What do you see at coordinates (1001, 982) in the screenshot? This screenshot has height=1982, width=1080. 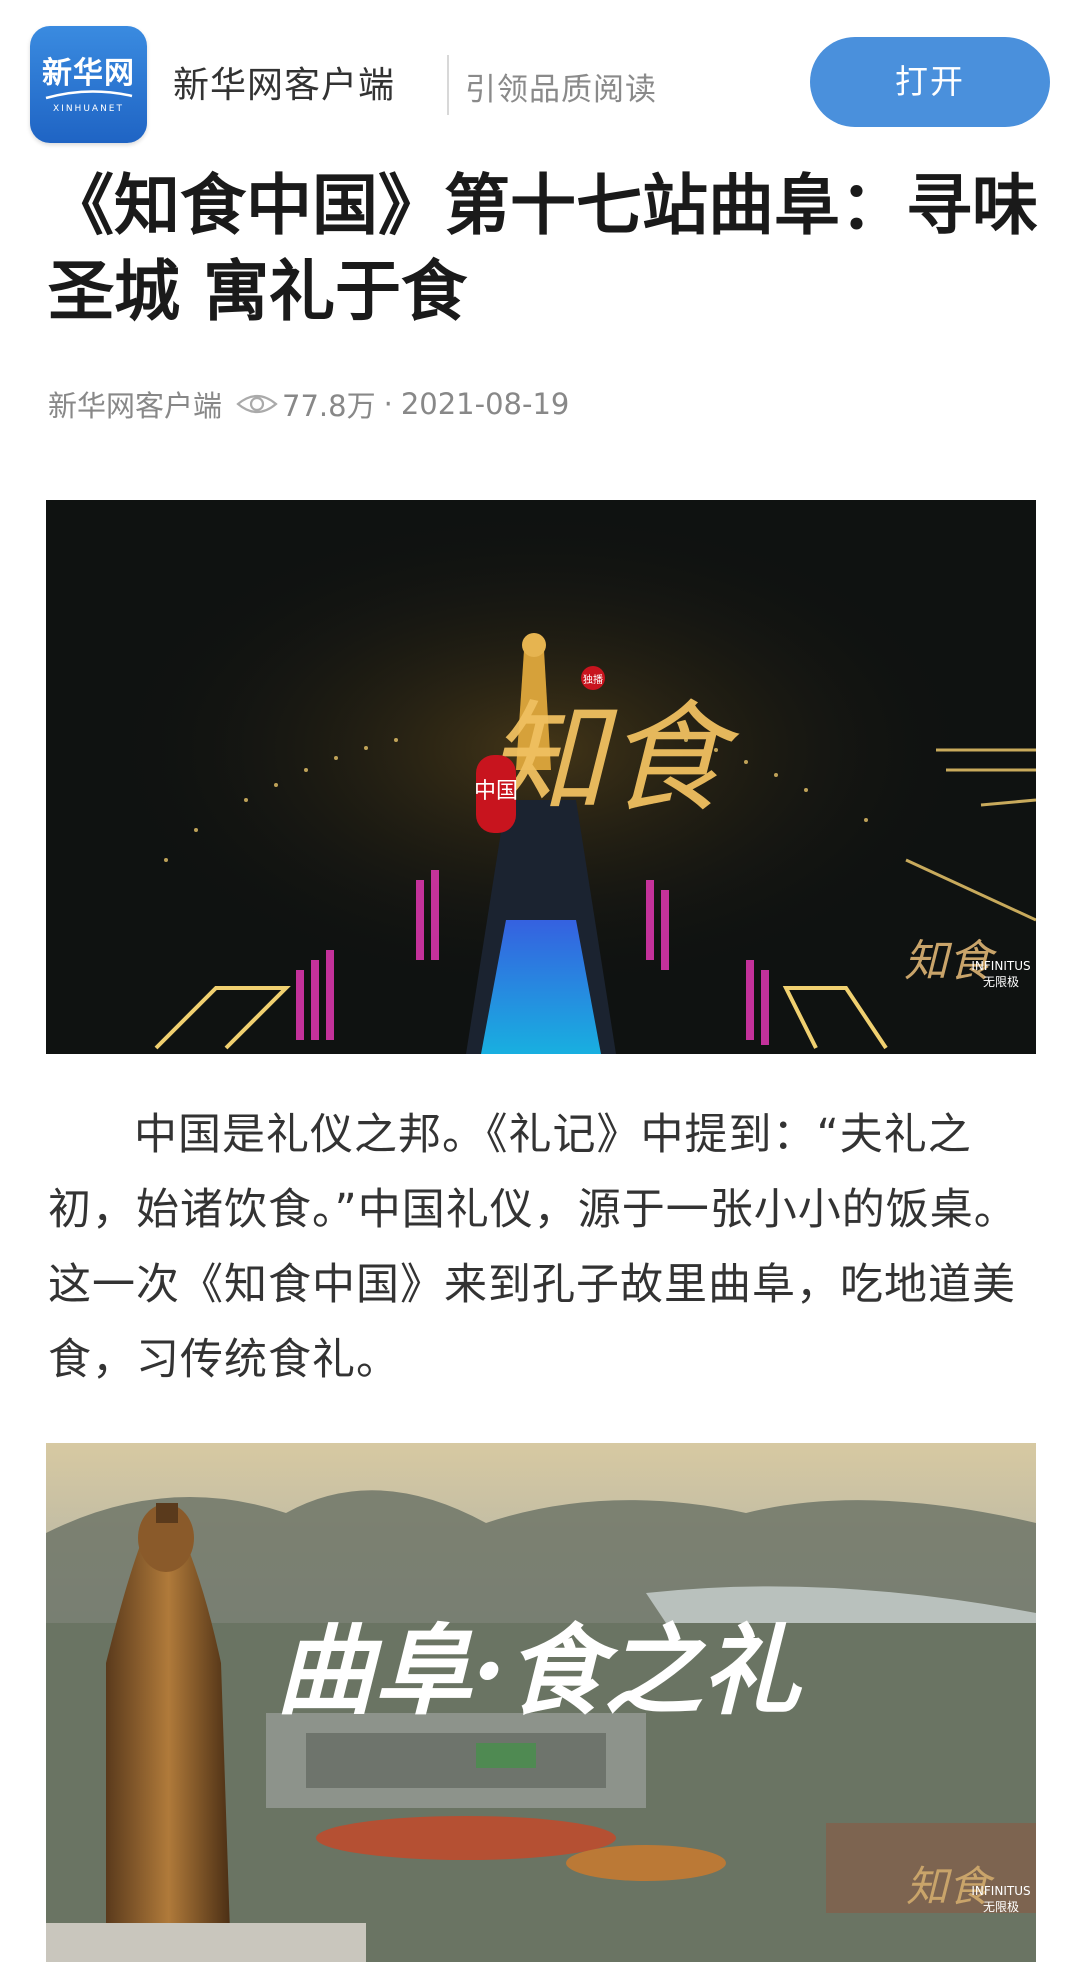 I see `watermark-cn: 无限极` at bounding box center [1001, 982].